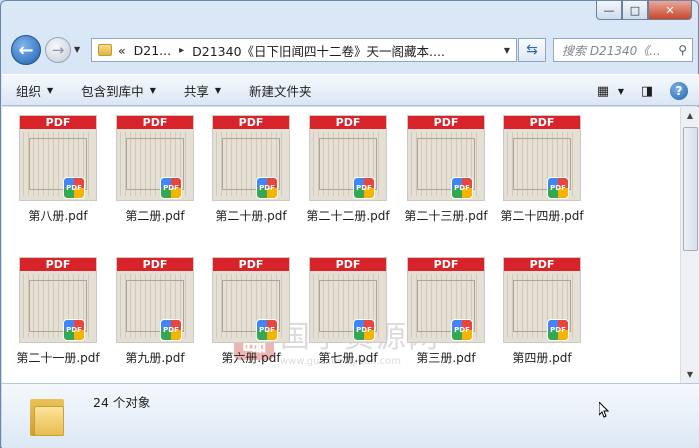 The image size is (699, 448). I want to click on breadcrumb-overflow: «, so click(122, 50).